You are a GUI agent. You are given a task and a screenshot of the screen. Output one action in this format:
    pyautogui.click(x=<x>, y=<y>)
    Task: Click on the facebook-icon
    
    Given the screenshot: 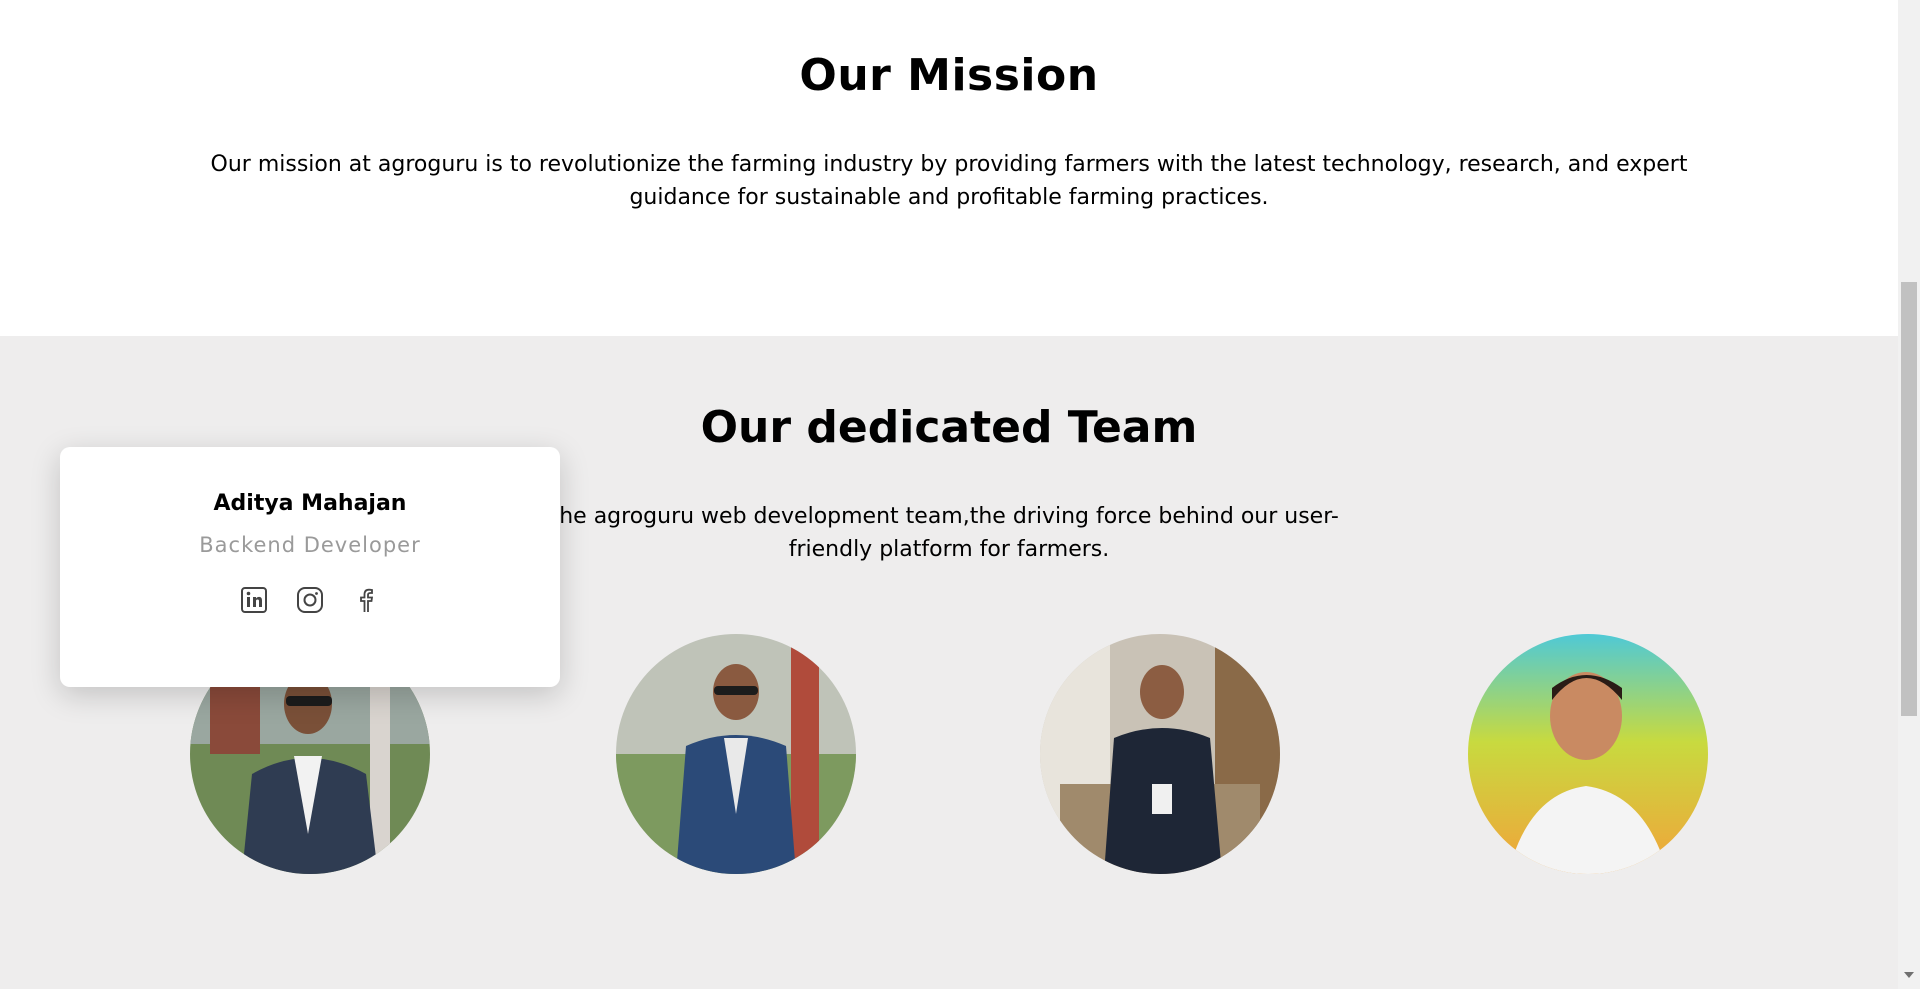 What is the action you would take?
    pyautogui.click(x=366, y=600)
    